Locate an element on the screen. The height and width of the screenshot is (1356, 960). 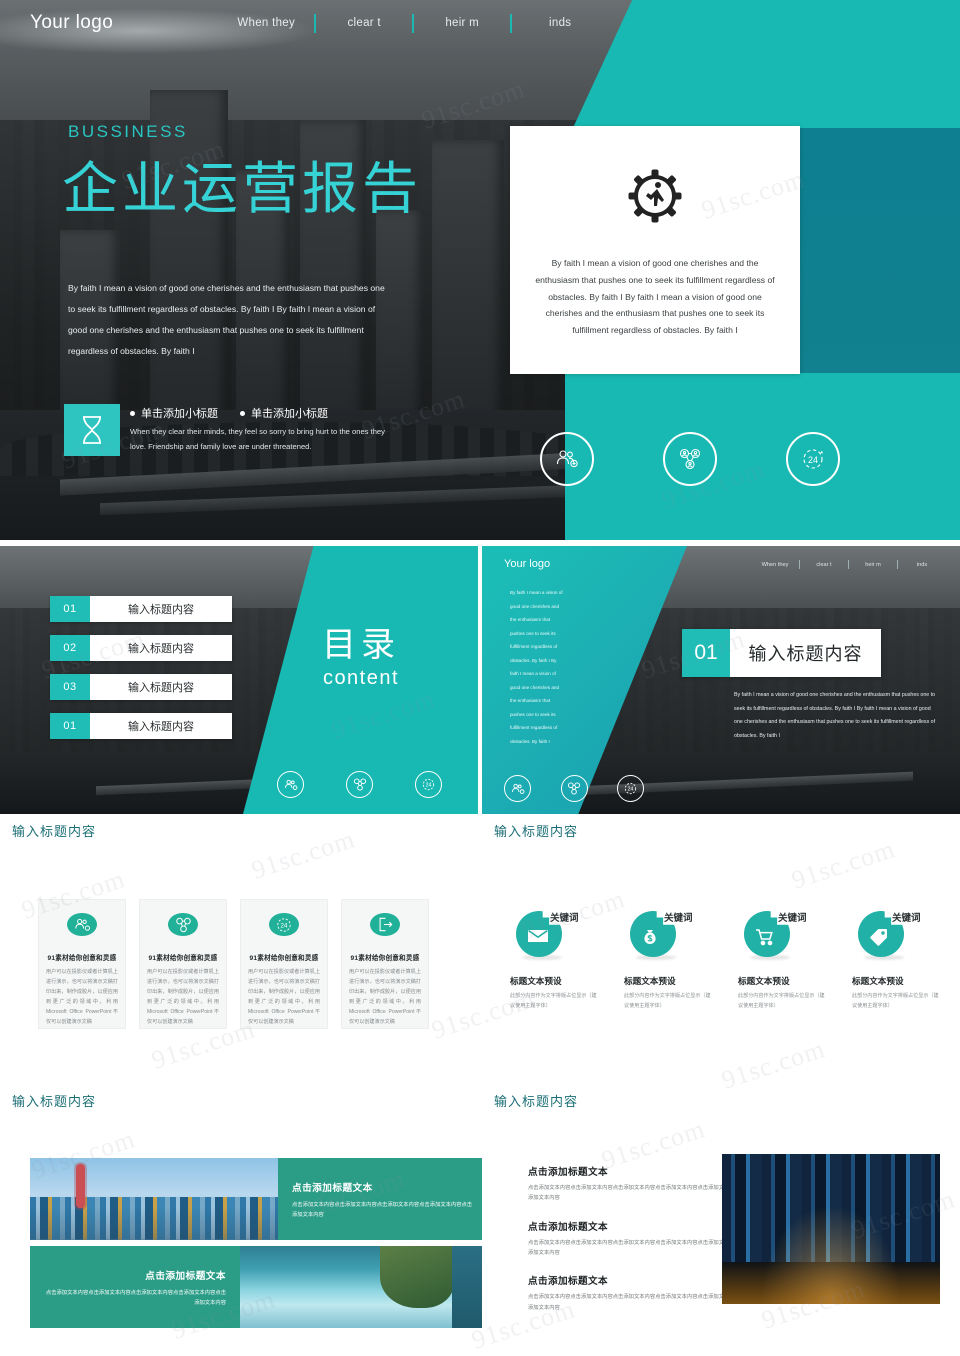
toc-title-en: content is located at coordinates (361, 678).